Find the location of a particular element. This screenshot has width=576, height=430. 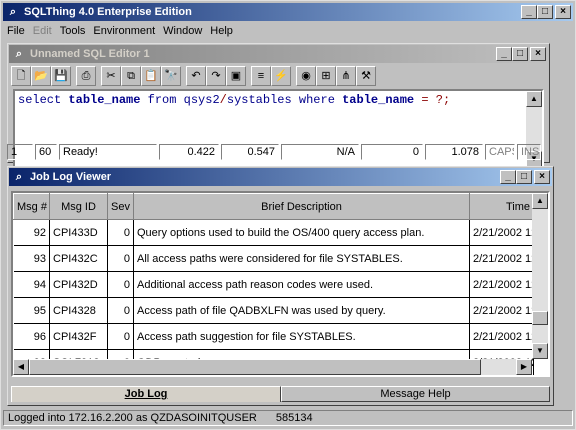

cell-msg-num: 96 is located at coordinates (31, 336).